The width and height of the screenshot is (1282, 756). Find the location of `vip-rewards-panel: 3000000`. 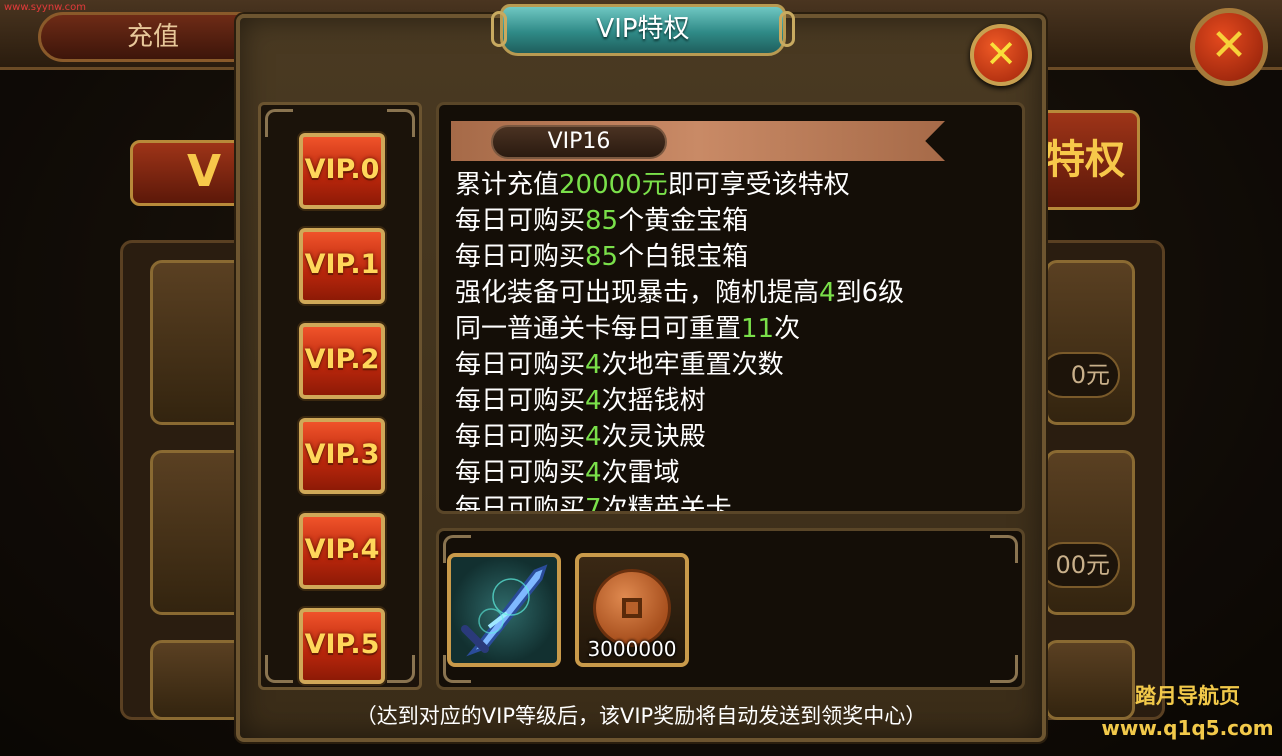

vip-rewards-panel: 3000000 is located at coordinates (730, 609).